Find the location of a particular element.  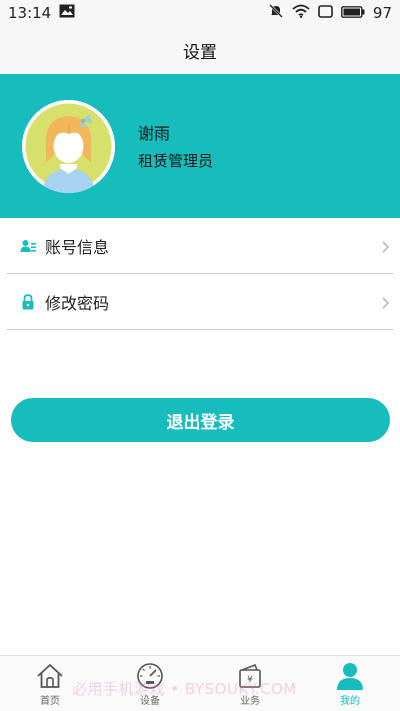

image-notification-icon is located at coordinates (67, 13).